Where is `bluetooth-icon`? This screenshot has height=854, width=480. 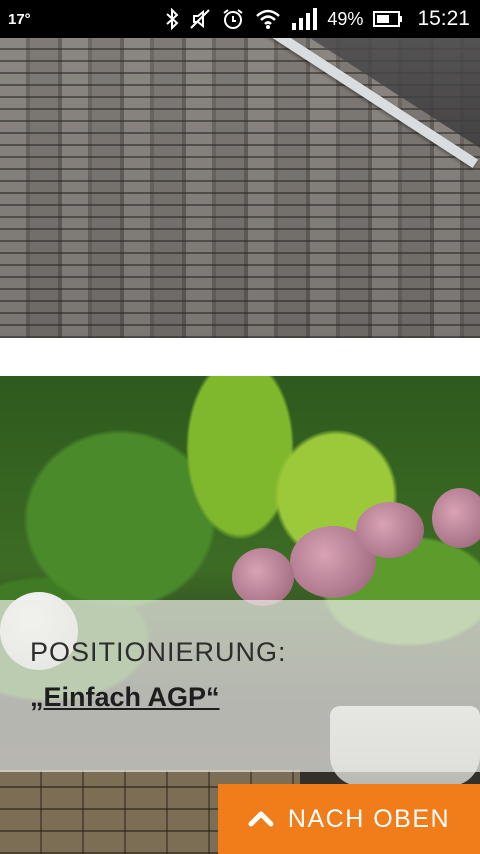 bluetooth-icon is located at coordinates (172, 19).